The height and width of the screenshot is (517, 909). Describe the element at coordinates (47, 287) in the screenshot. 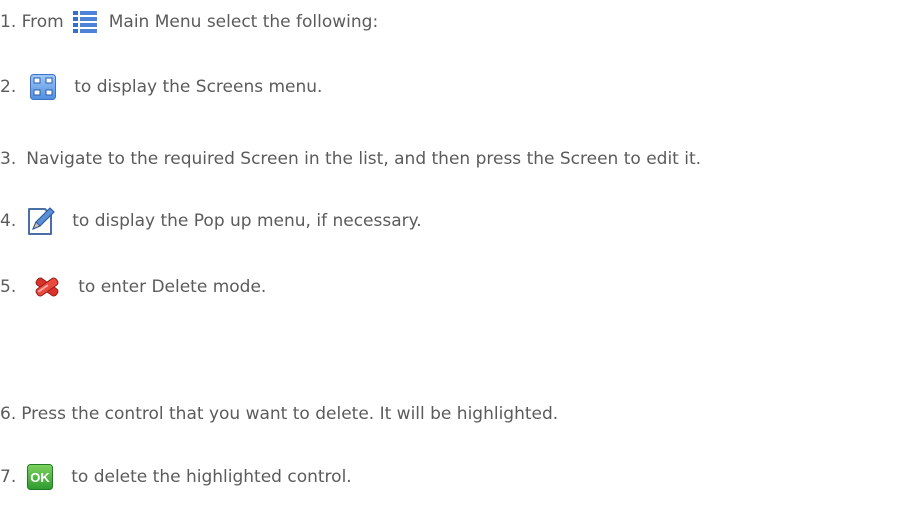

I see `delete-x-icon` at that location.